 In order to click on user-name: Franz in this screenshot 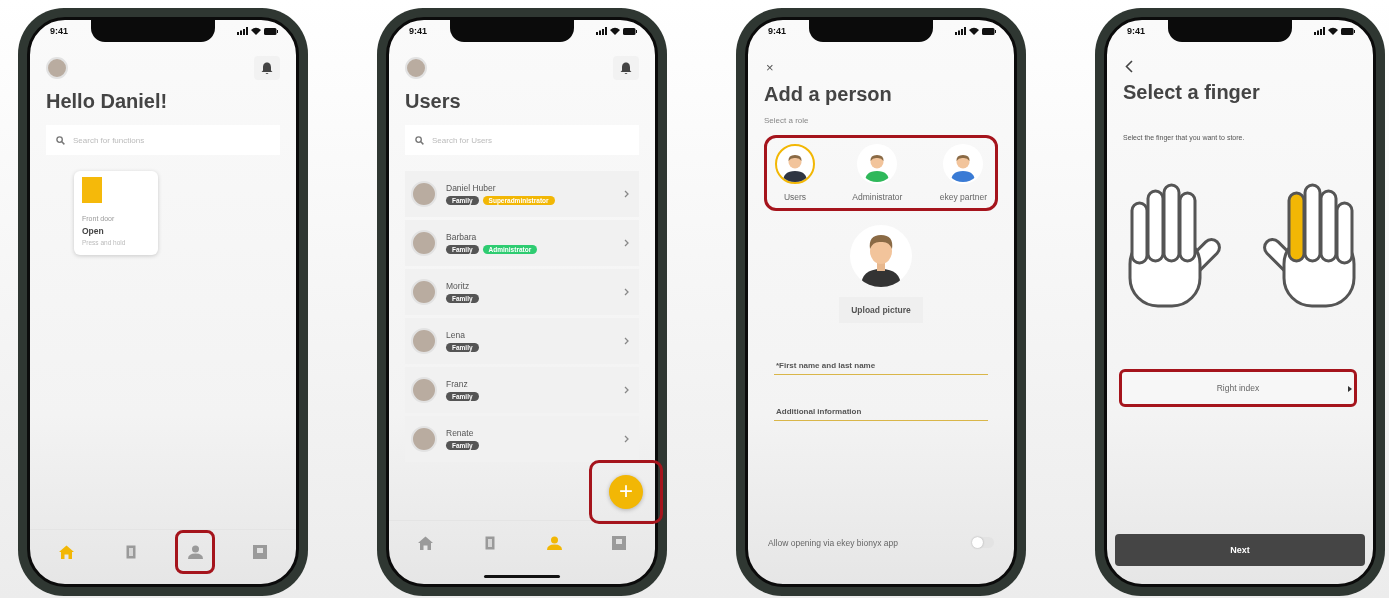, I will do `click(457, 384)`.